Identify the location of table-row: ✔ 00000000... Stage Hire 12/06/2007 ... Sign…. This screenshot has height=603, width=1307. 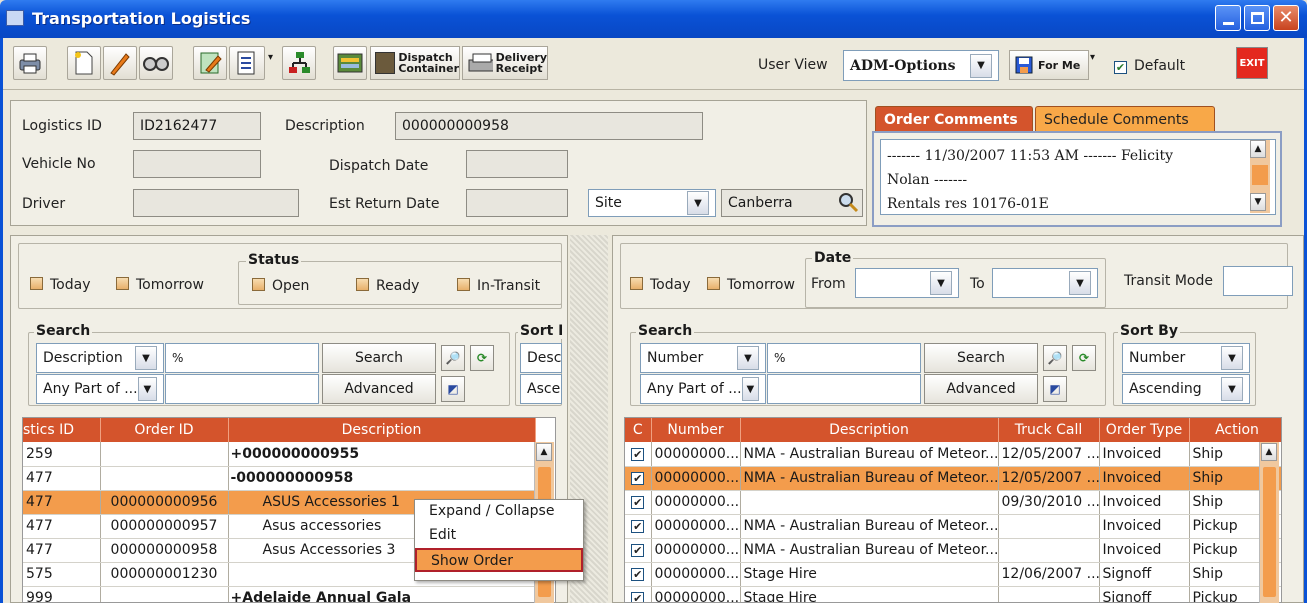
(953, 574).